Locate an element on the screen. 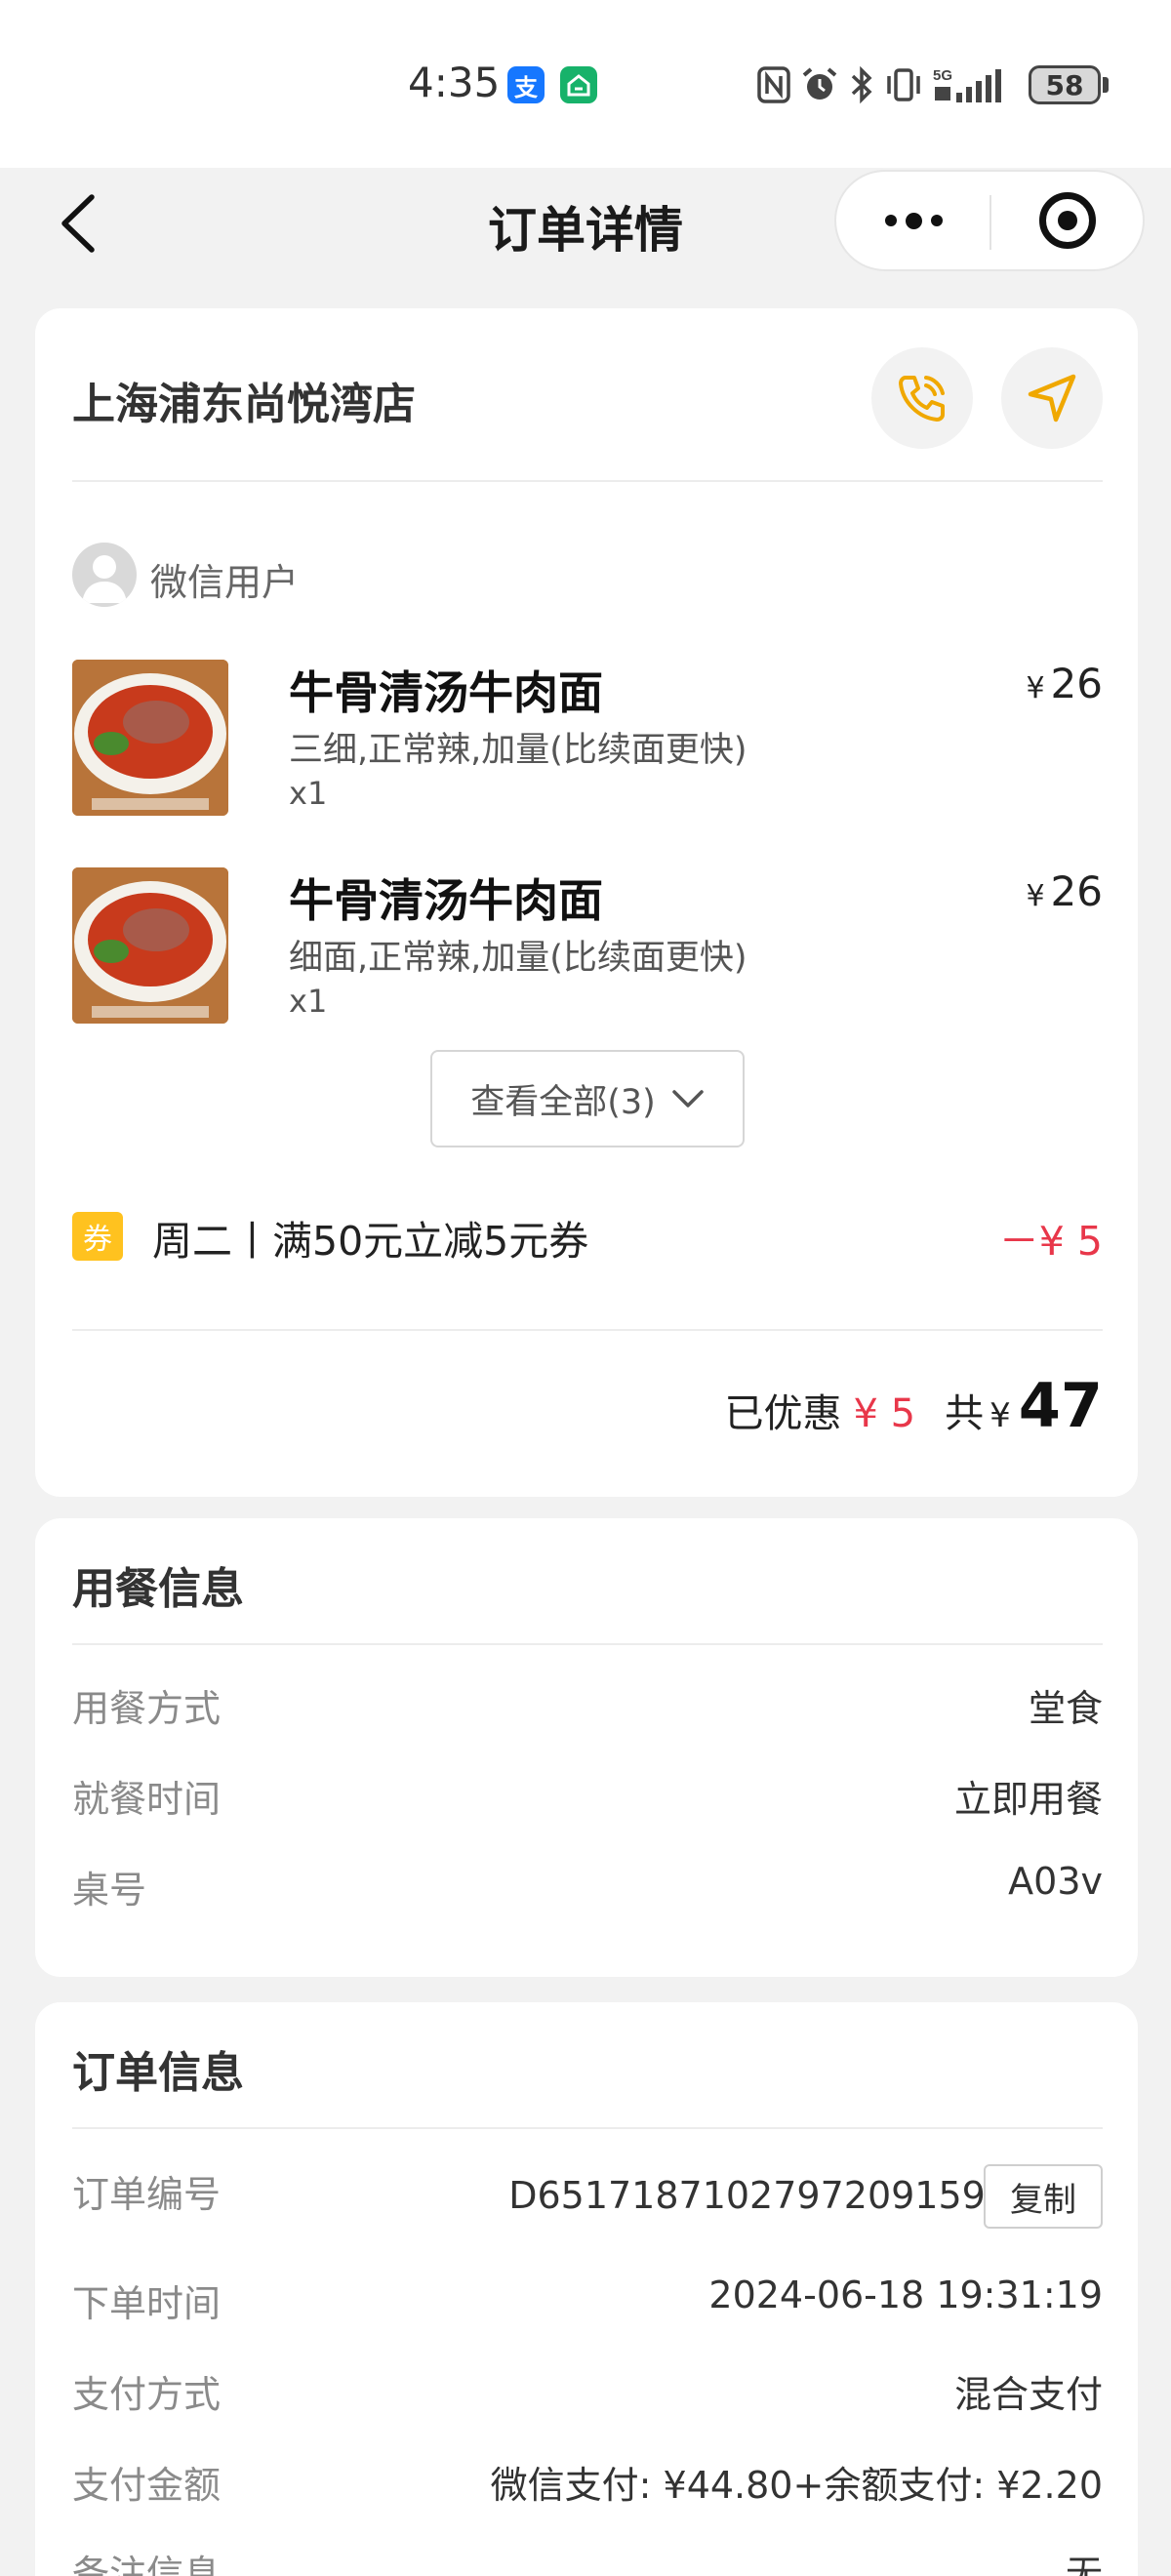  section-title: 用餐信息 is located at coordinates (158, 1589).